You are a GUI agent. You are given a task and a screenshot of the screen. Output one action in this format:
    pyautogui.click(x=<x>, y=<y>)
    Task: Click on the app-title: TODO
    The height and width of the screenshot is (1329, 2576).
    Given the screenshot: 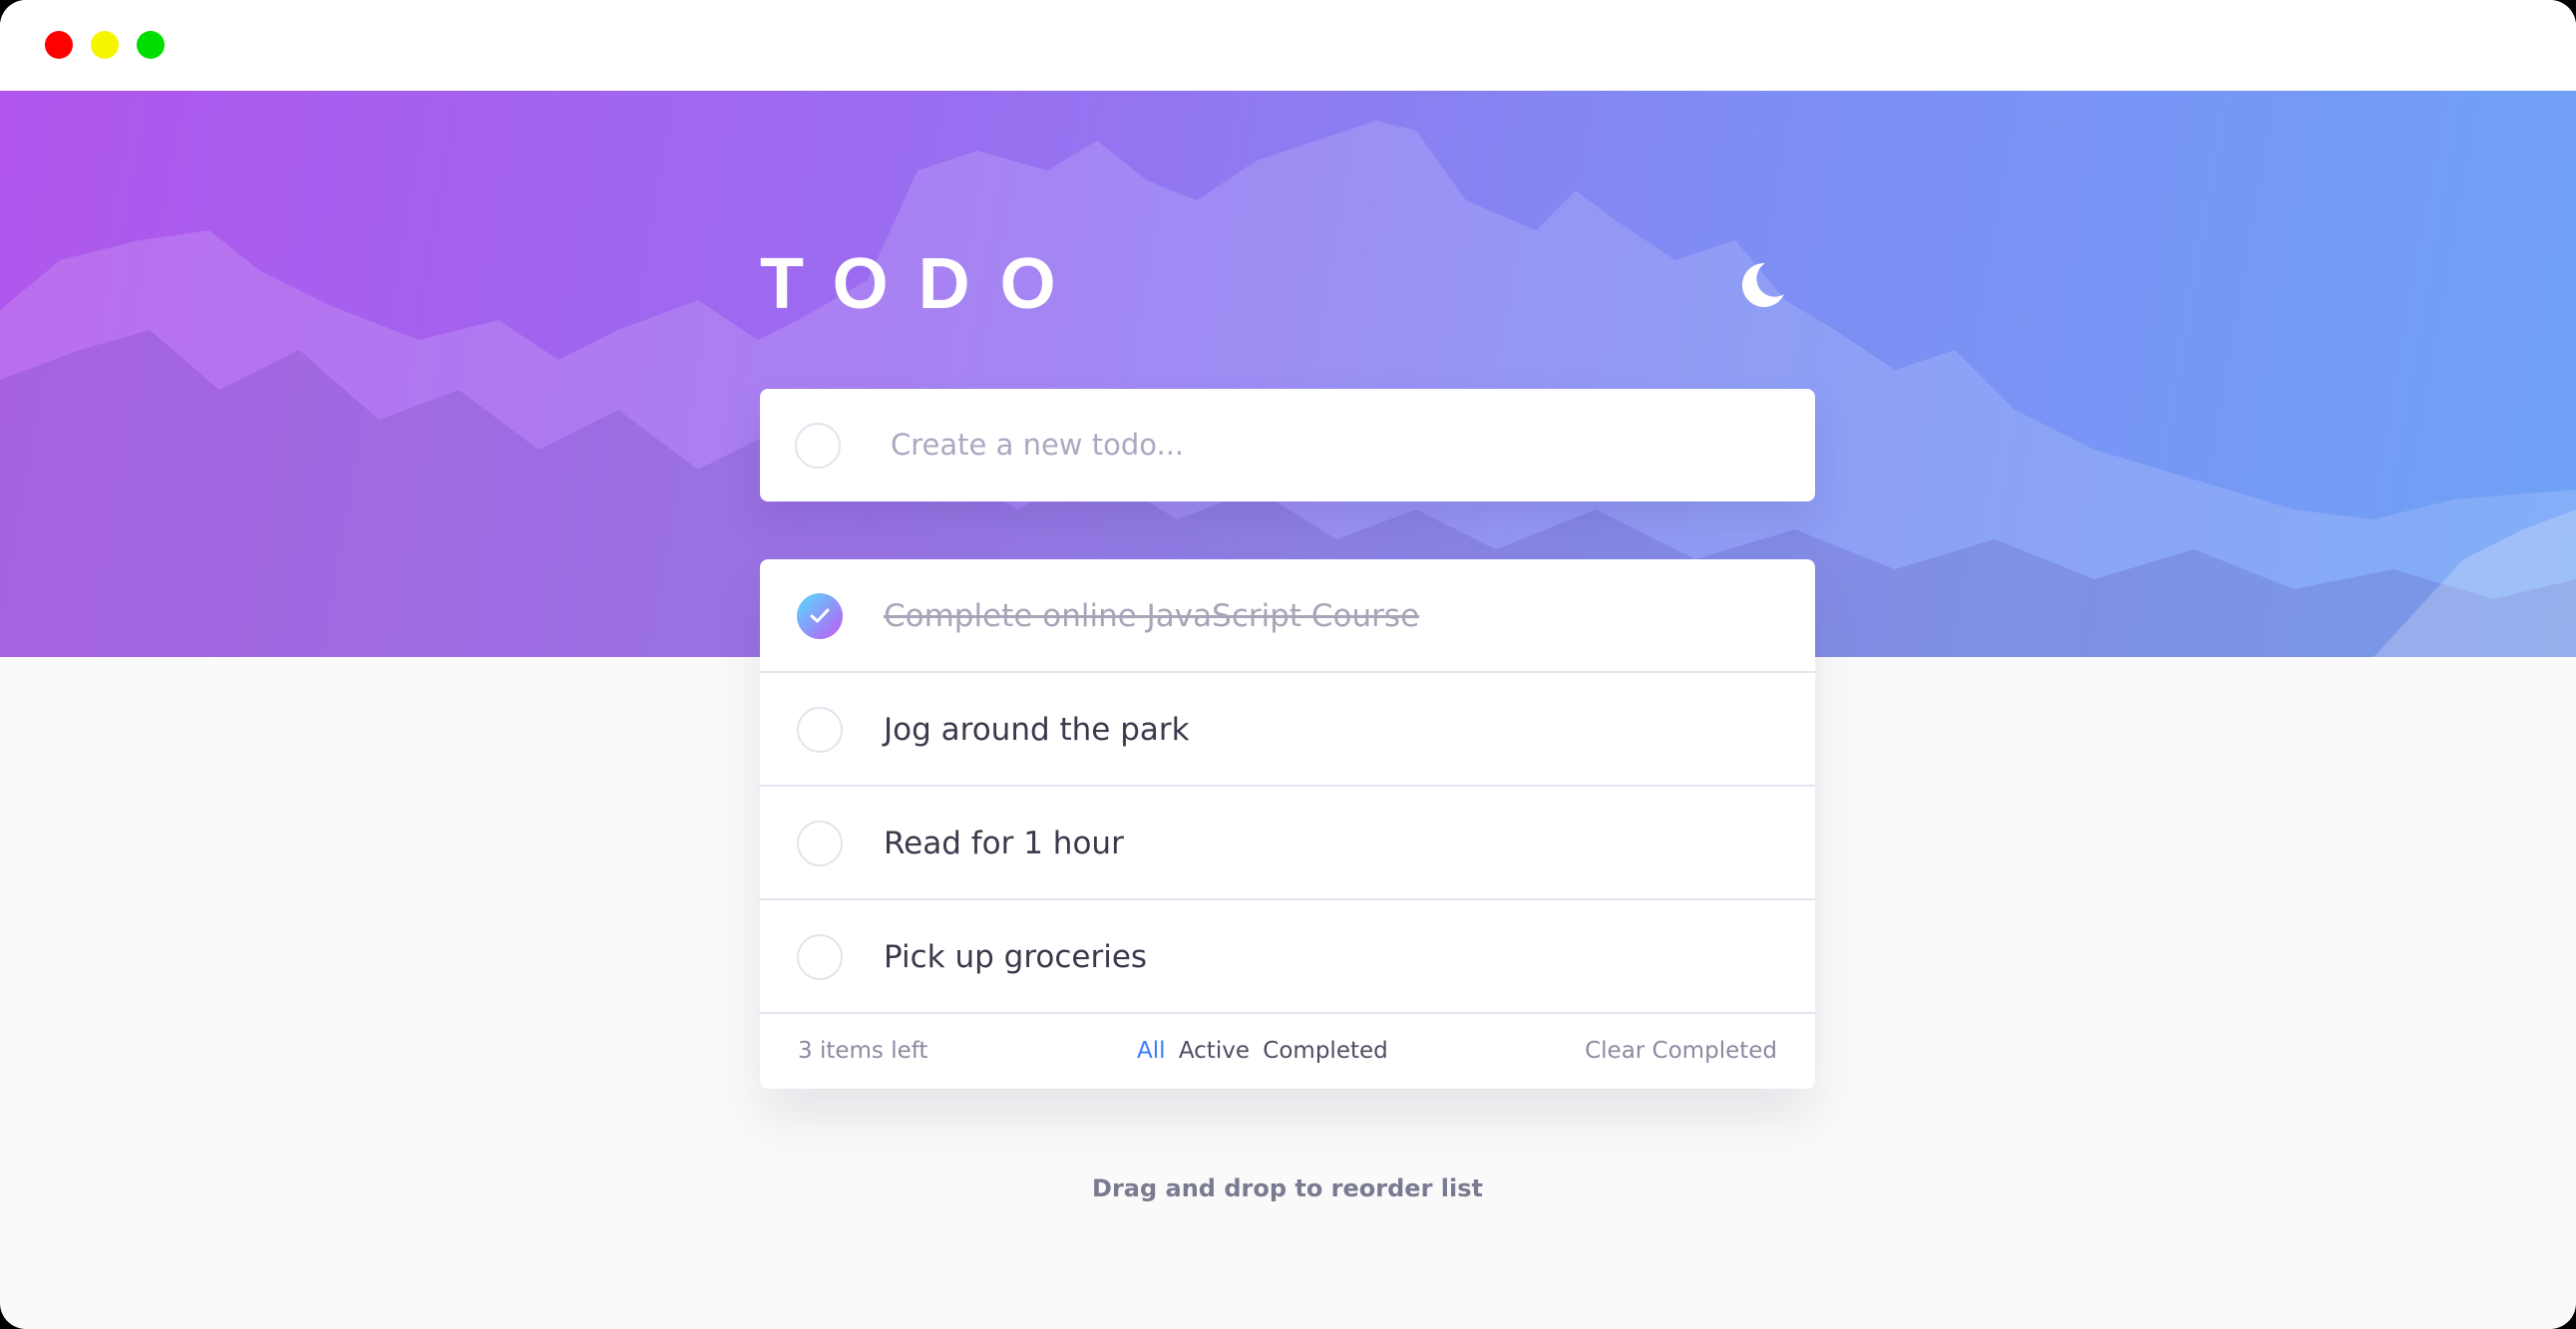 What is the action you would take?
    pyautogui.click(x=923, y=284)
    